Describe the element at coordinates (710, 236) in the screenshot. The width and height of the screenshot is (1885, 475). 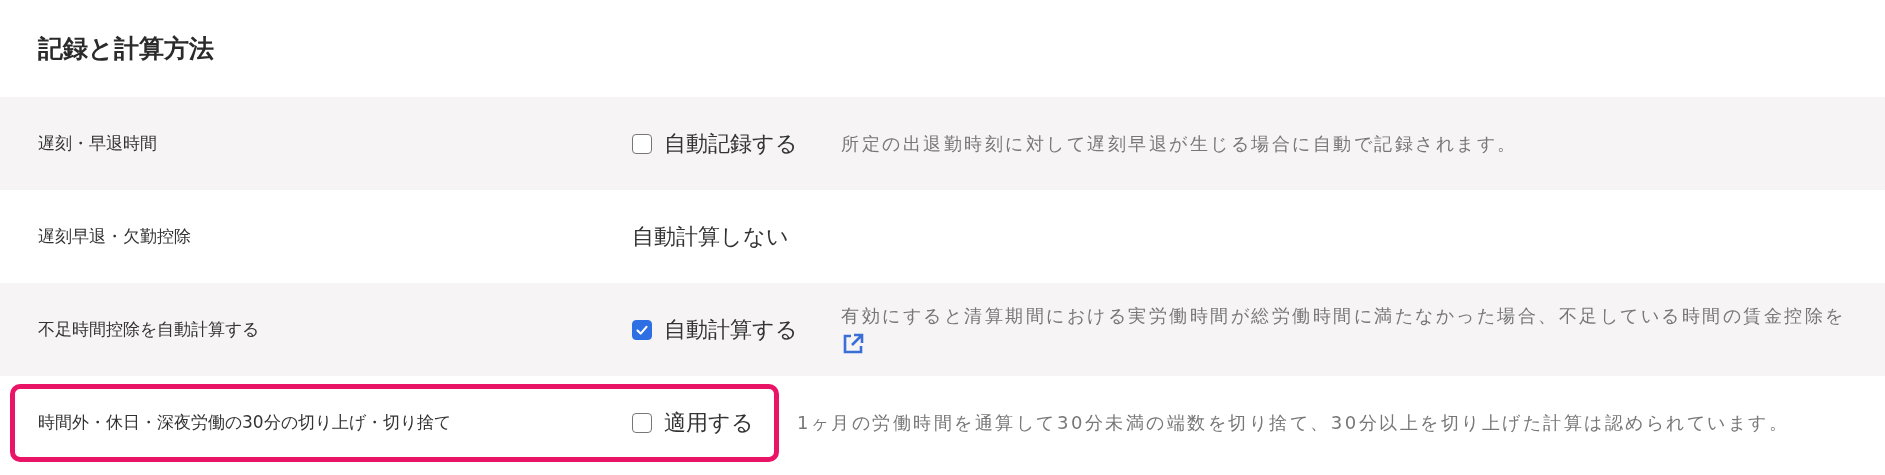
I see `setting-value: 自動計算しない` at that location.